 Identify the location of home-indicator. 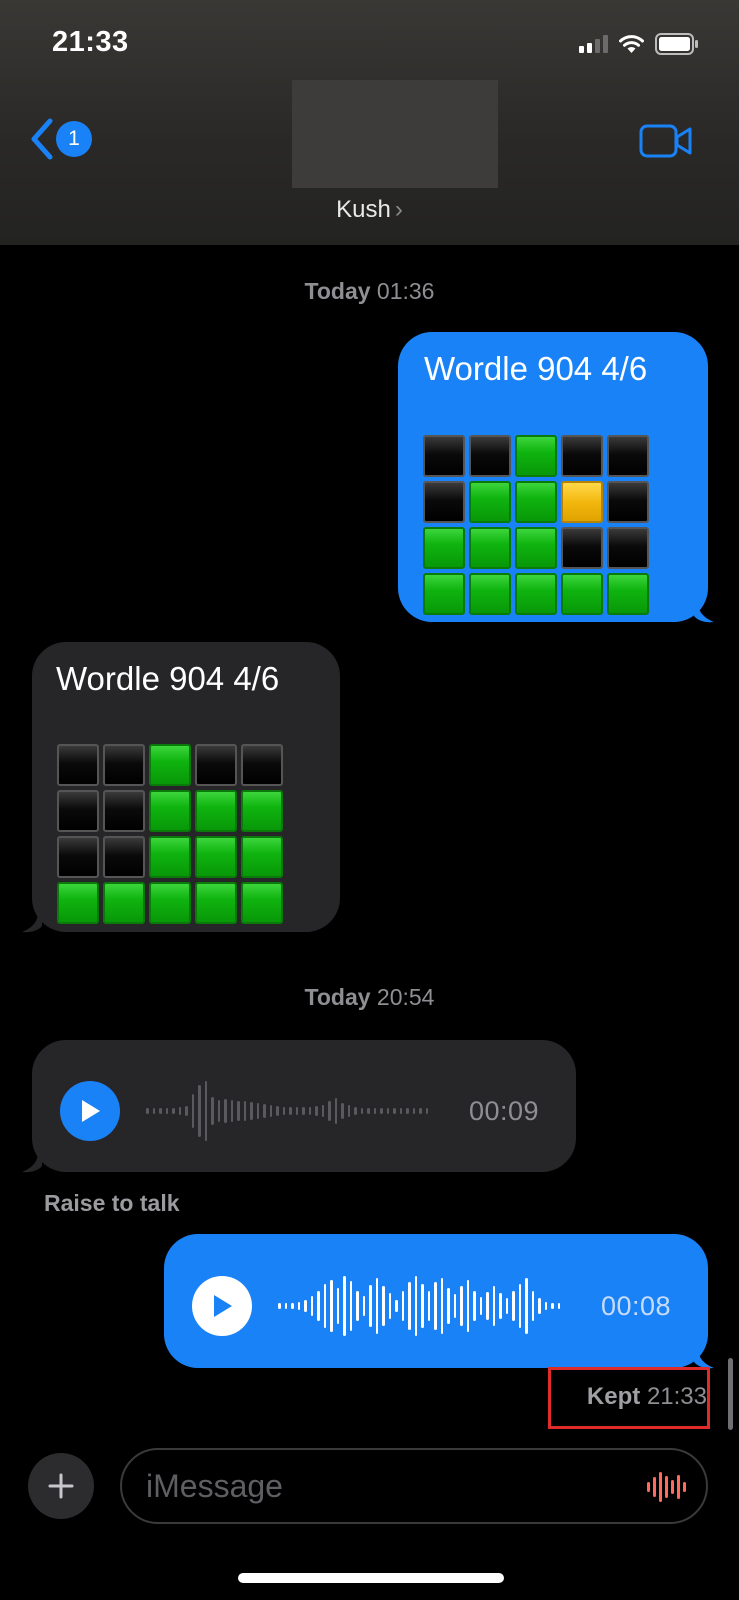
(371, 1578).